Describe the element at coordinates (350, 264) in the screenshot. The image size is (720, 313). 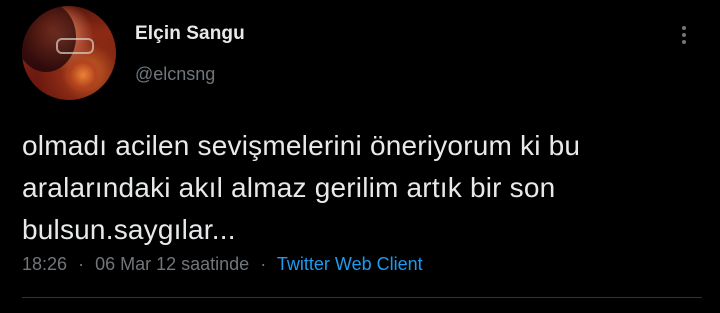
I see `tweet-client-link: Twitter Web Client` at that location.